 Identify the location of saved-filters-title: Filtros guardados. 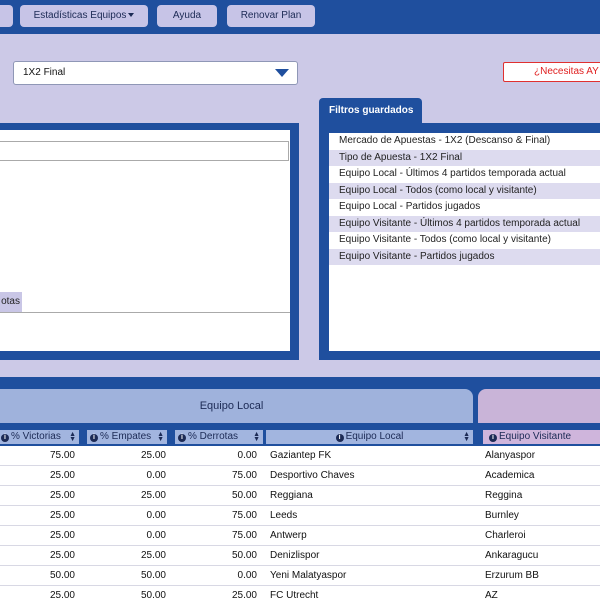
(370, 111).